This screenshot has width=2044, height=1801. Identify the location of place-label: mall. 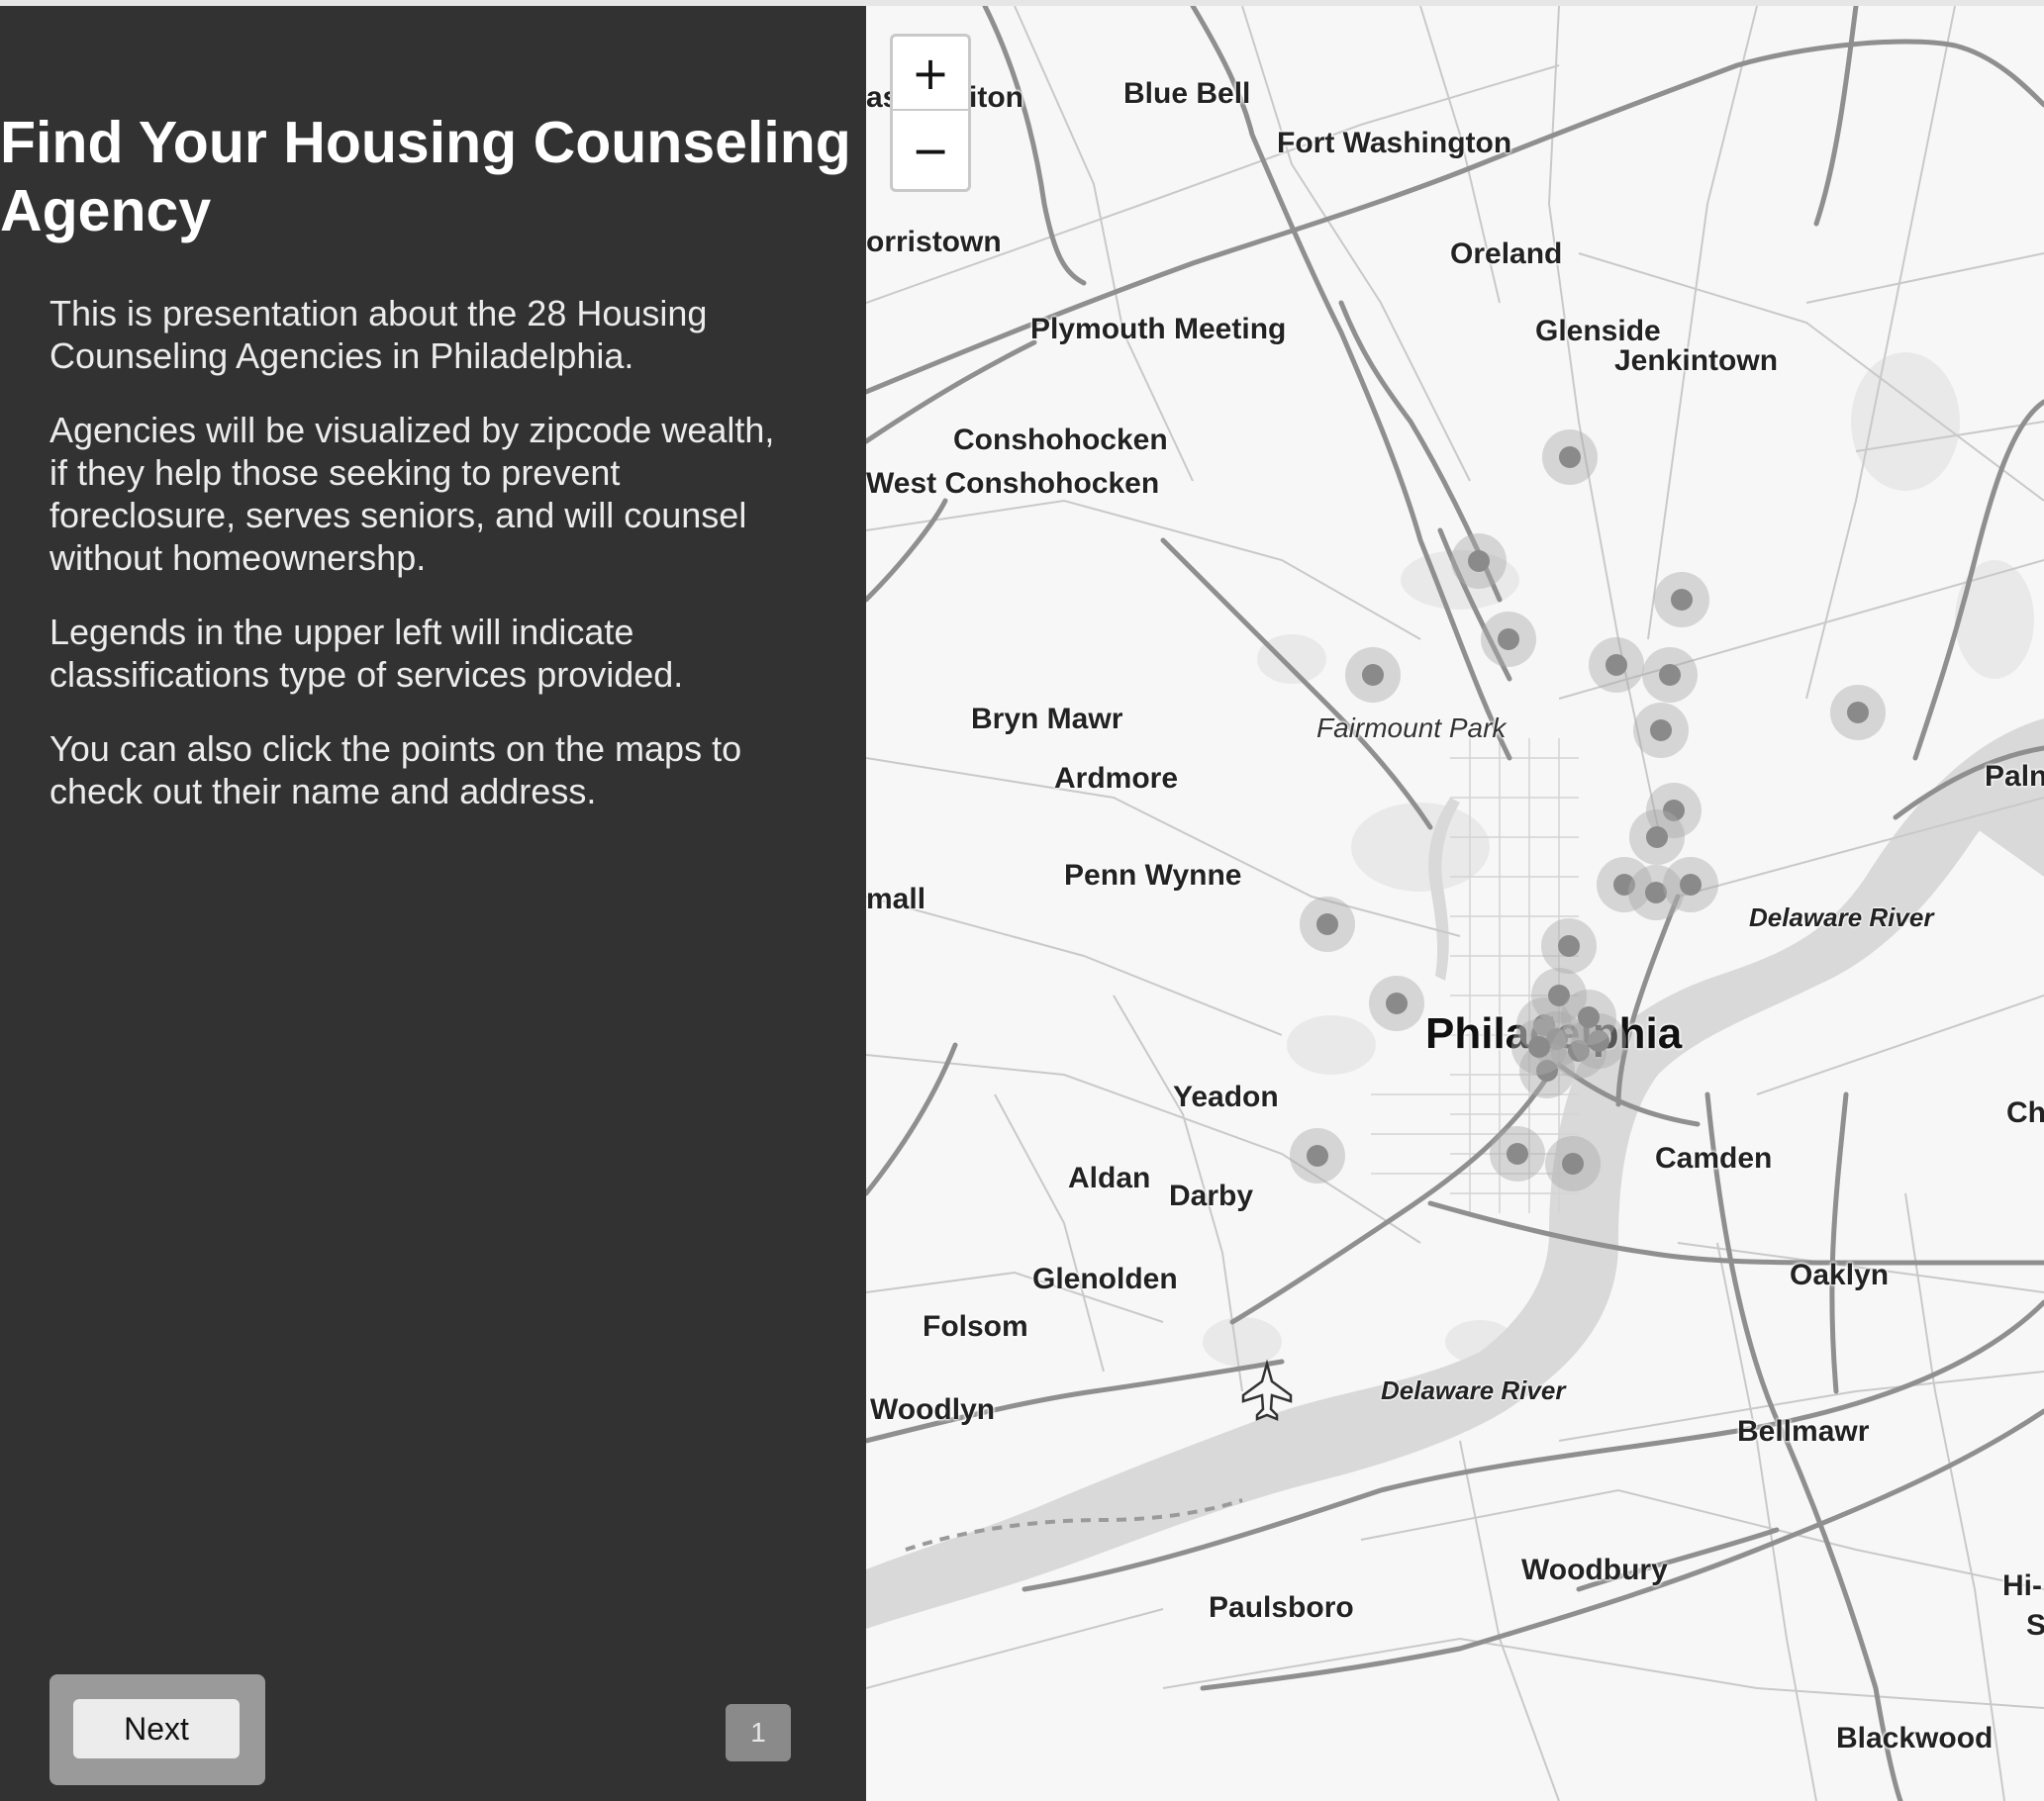
(896, 899).